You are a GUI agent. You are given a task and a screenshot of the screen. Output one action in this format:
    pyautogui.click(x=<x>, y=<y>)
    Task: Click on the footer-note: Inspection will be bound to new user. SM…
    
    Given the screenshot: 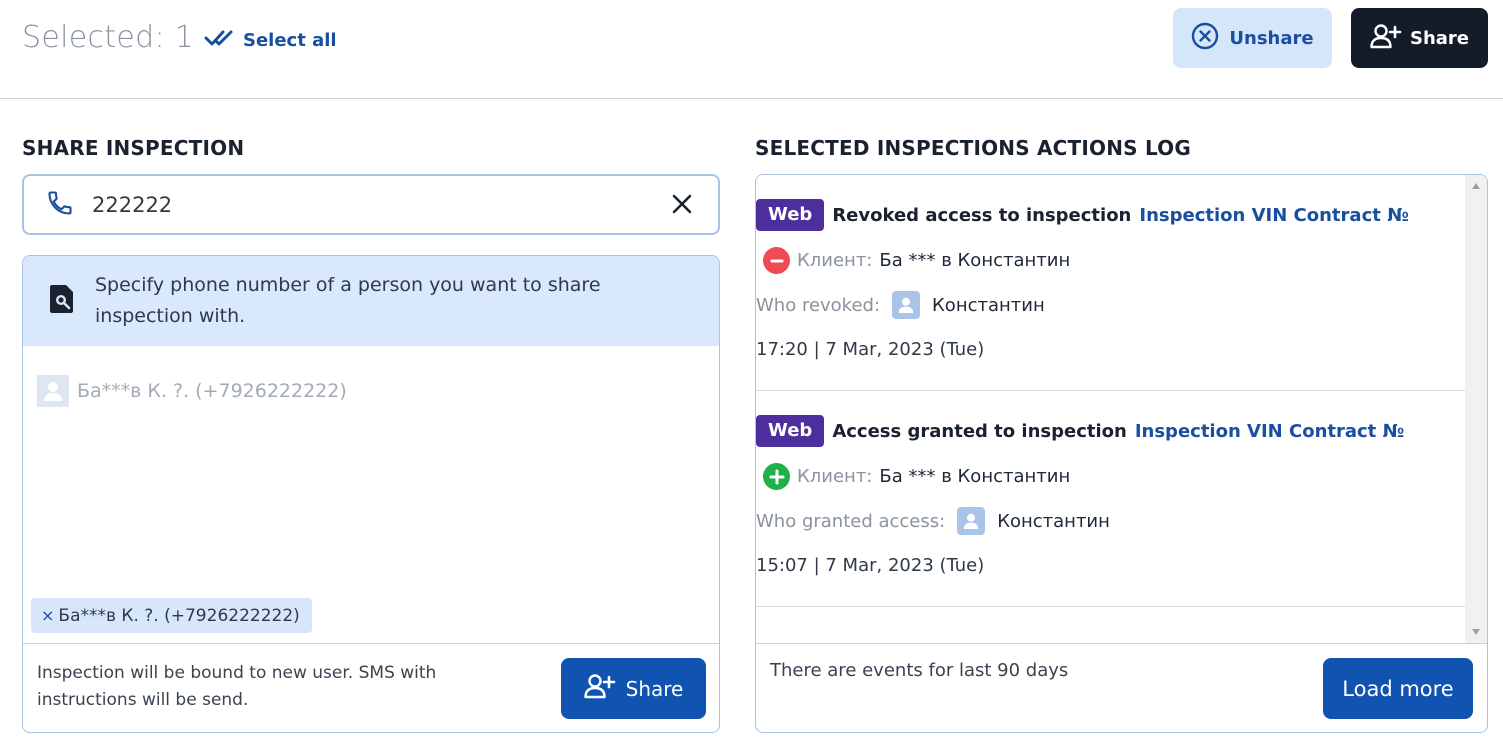 What is the action you would take?
    pyautogui.click(x=237, y=686)
    